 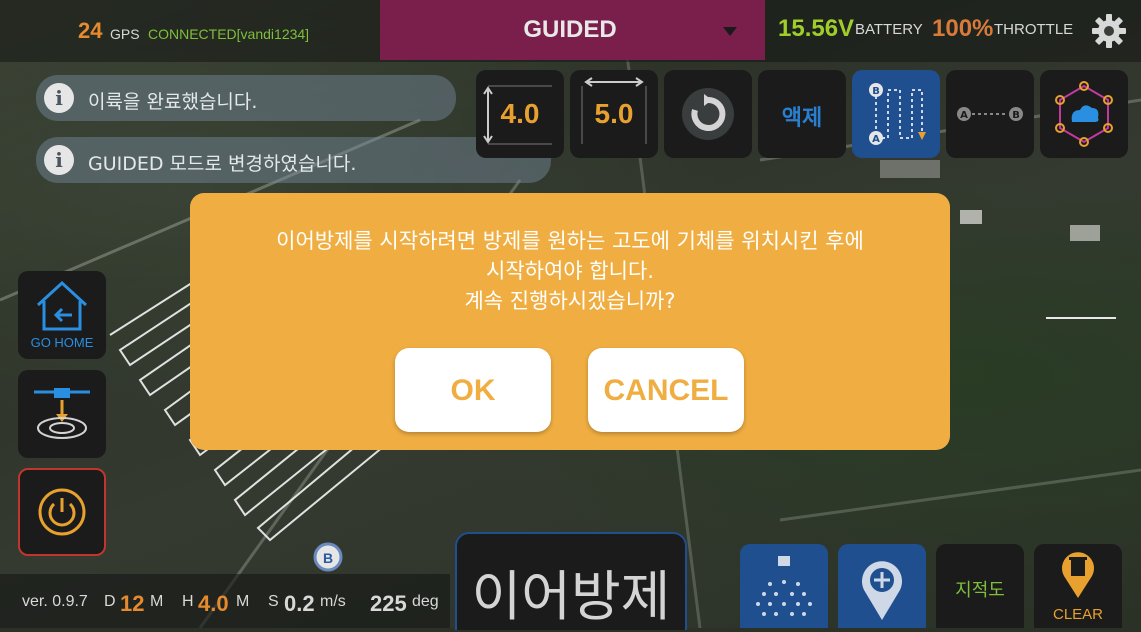 I want to click on drone-landing-icon, so click(x=62, y=413).